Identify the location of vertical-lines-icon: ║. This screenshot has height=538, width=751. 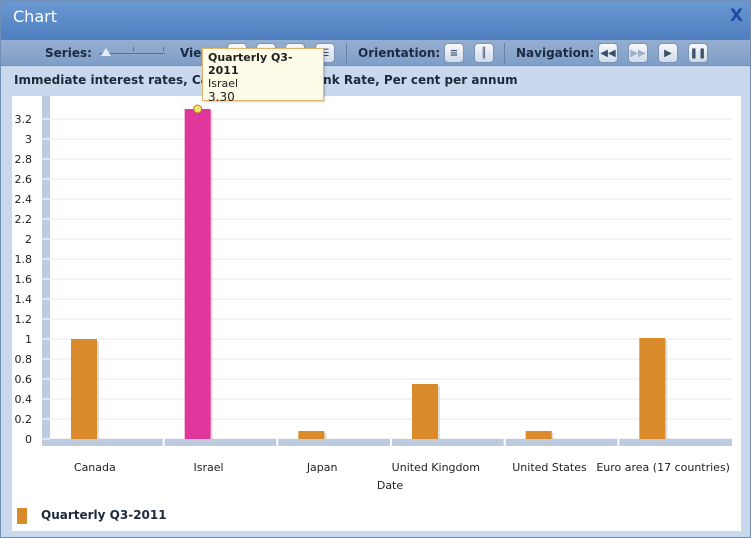
(484, 53).